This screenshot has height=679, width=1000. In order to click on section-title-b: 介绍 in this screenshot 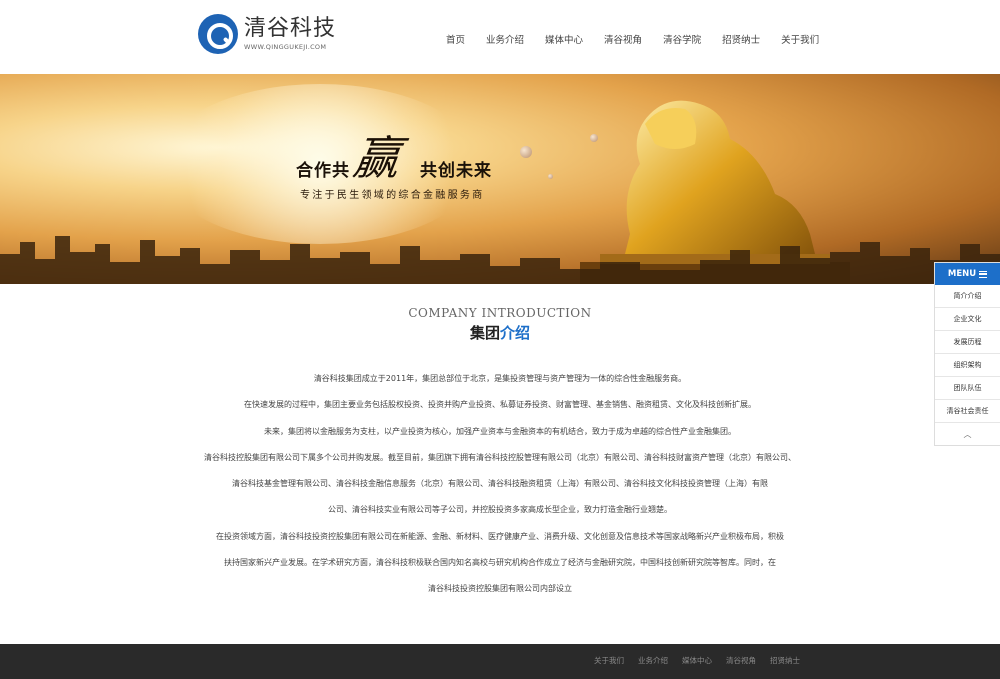, I will do `click(515, 333)`.